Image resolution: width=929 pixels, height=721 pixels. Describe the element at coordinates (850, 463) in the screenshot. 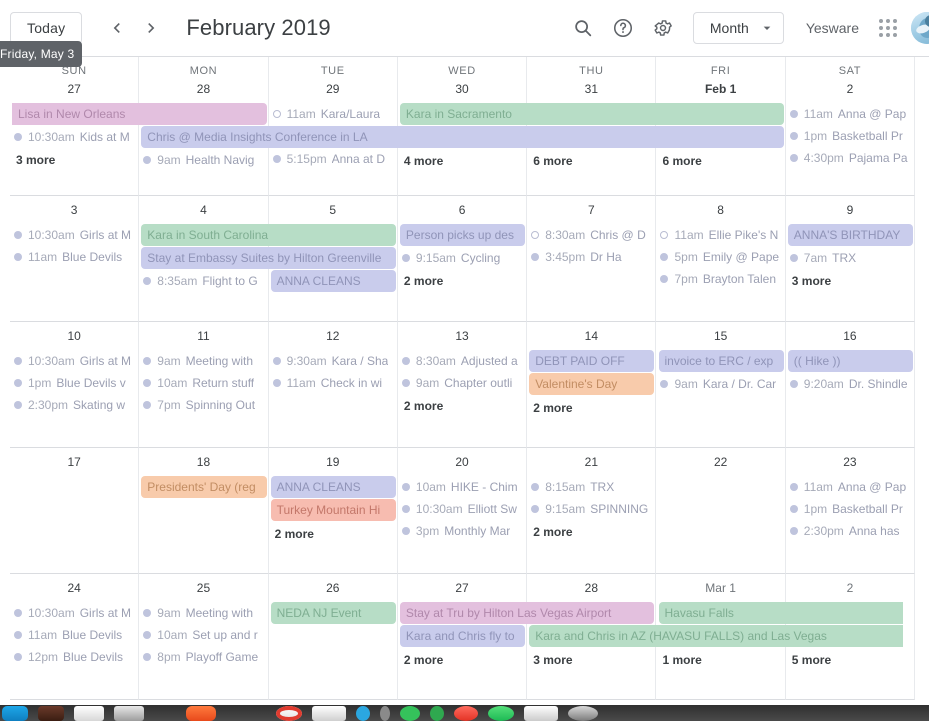

I see `day-number: 23` at that location.